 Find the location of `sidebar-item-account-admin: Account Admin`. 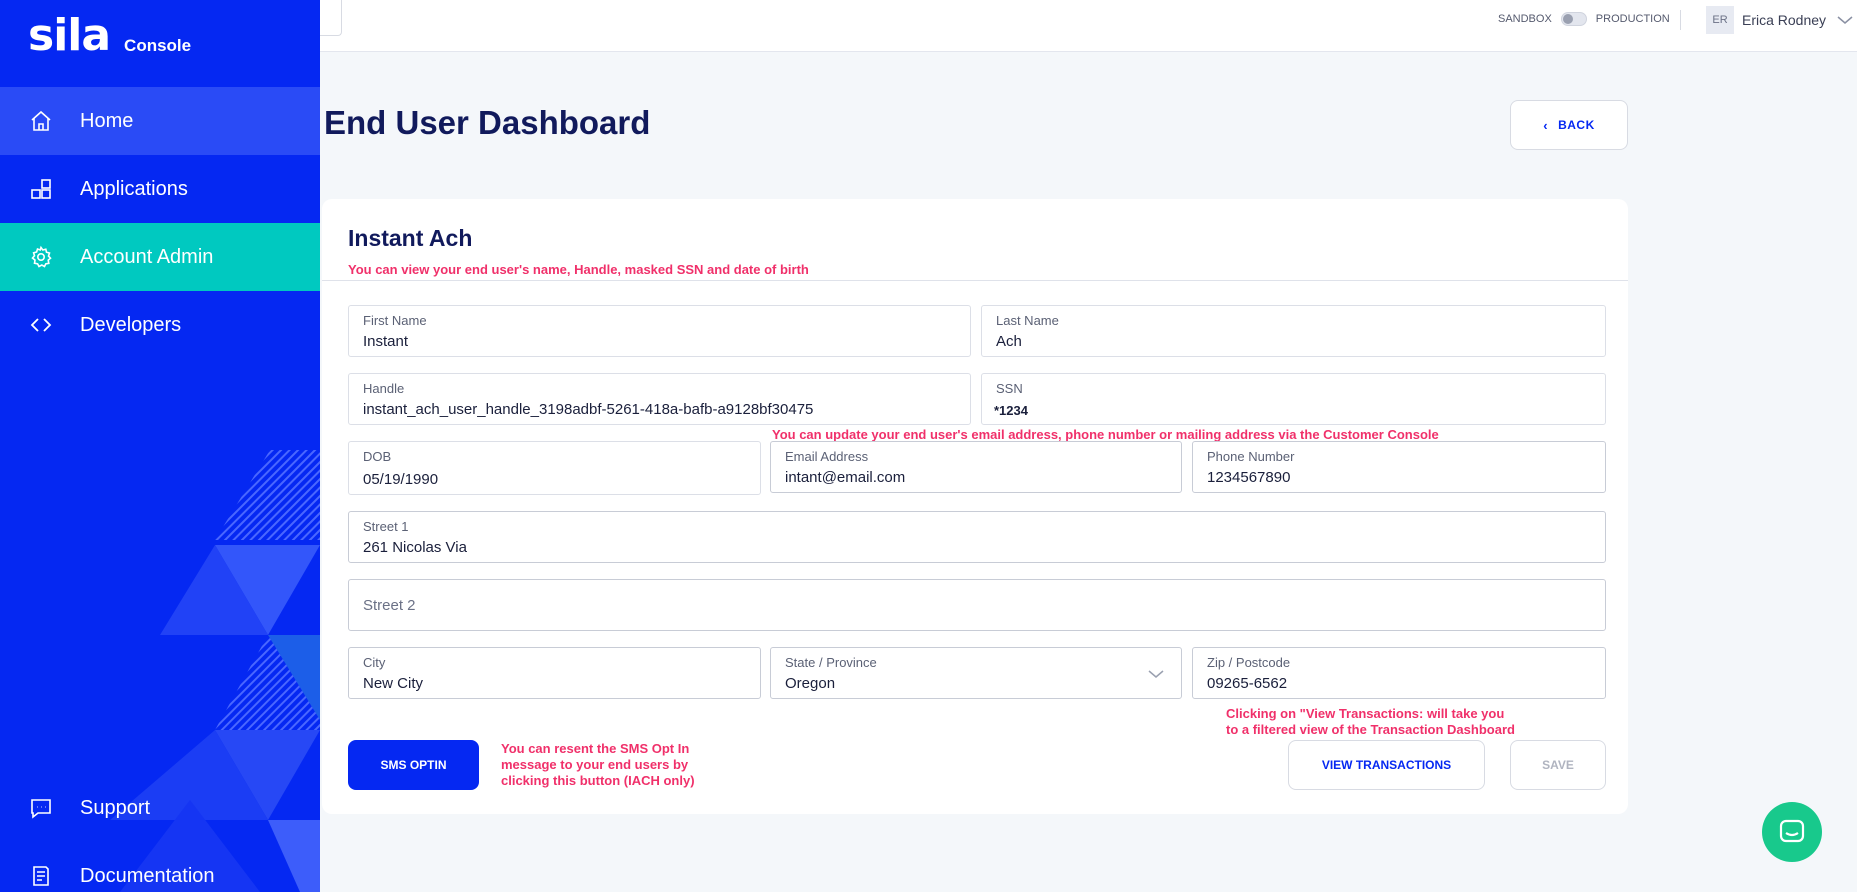

sidebar-item-account-admin: Account Admin is located at coordinates (160, 257).